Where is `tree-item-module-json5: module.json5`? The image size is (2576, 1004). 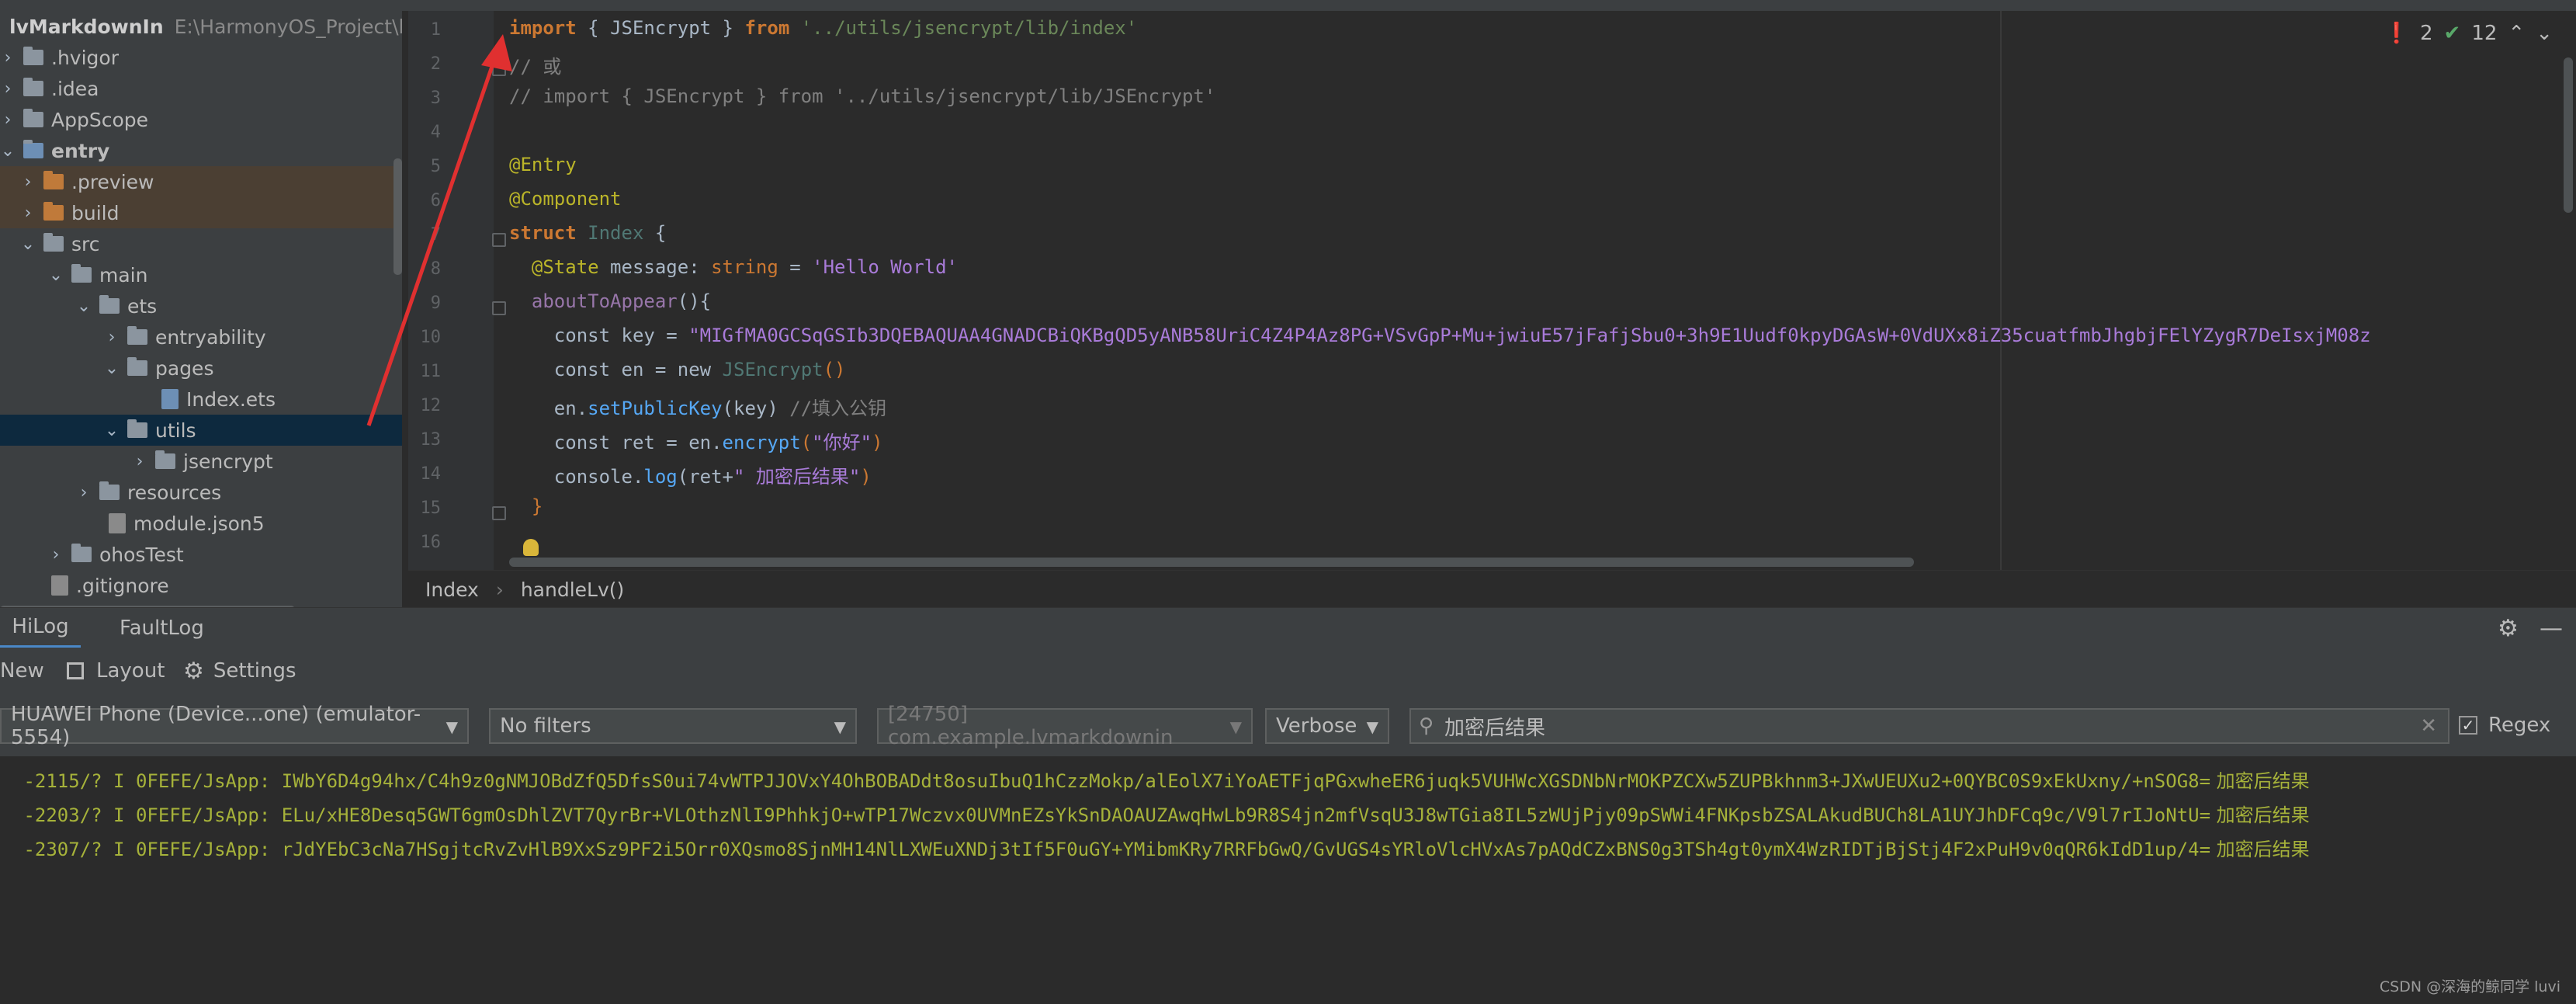 tree-item-module-json5: module.json5 is located at coordinates (201, 523).